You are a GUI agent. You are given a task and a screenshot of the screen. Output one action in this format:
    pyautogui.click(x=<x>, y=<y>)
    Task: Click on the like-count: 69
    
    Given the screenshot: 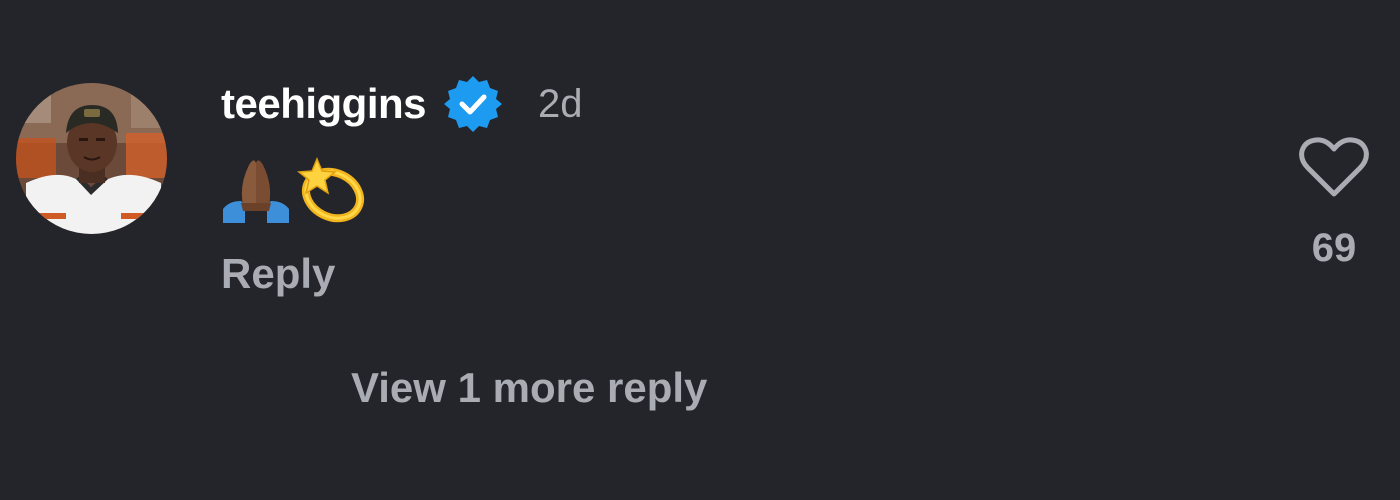 What is the action you would take?
    pyautogui.click(x=1334, y=248)
    